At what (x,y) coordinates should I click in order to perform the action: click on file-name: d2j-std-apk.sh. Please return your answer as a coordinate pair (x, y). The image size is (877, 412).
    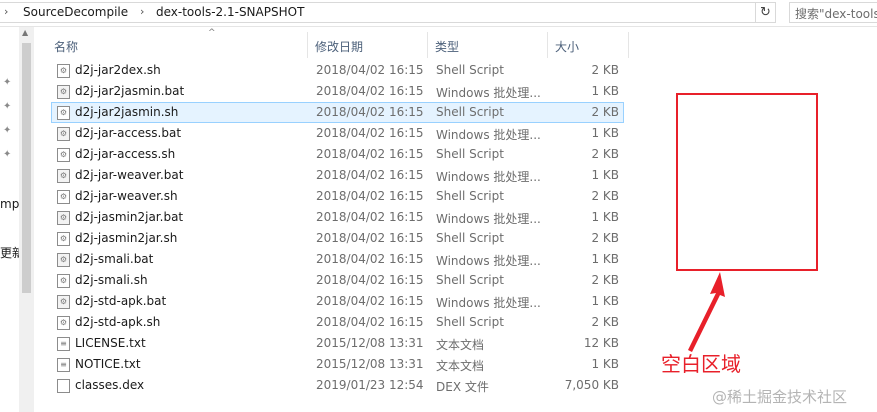
    Looking at the image, I should click on (118, 322).